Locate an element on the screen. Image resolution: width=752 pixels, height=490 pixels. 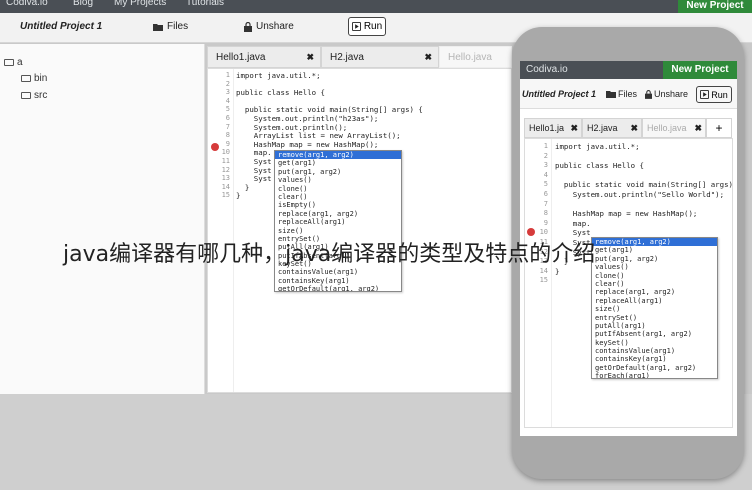
tab-label: H2.java is located at coordinates (602, 128).